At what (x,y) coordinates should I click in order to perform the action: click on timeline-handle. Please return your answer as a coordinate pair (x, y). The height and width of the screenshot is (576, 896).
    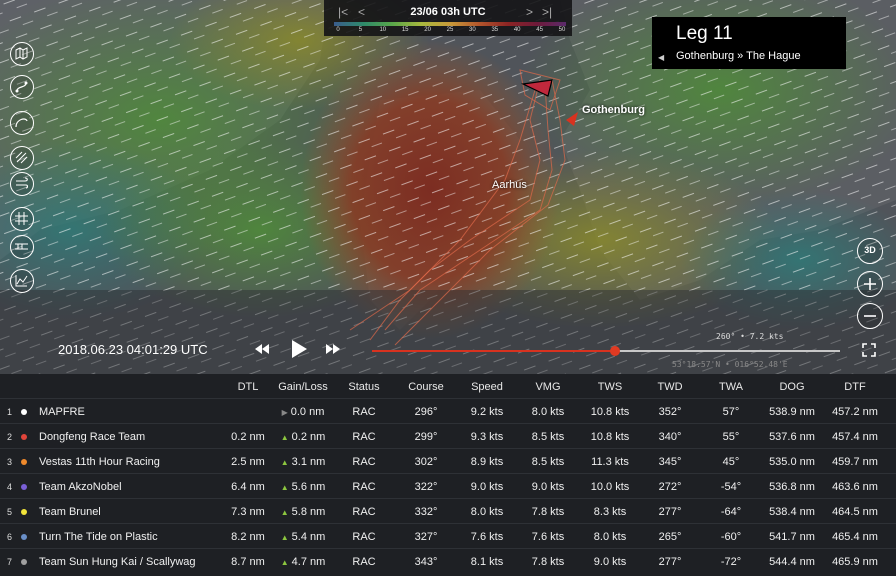
    Looking at the image, I should click on (615, 351).